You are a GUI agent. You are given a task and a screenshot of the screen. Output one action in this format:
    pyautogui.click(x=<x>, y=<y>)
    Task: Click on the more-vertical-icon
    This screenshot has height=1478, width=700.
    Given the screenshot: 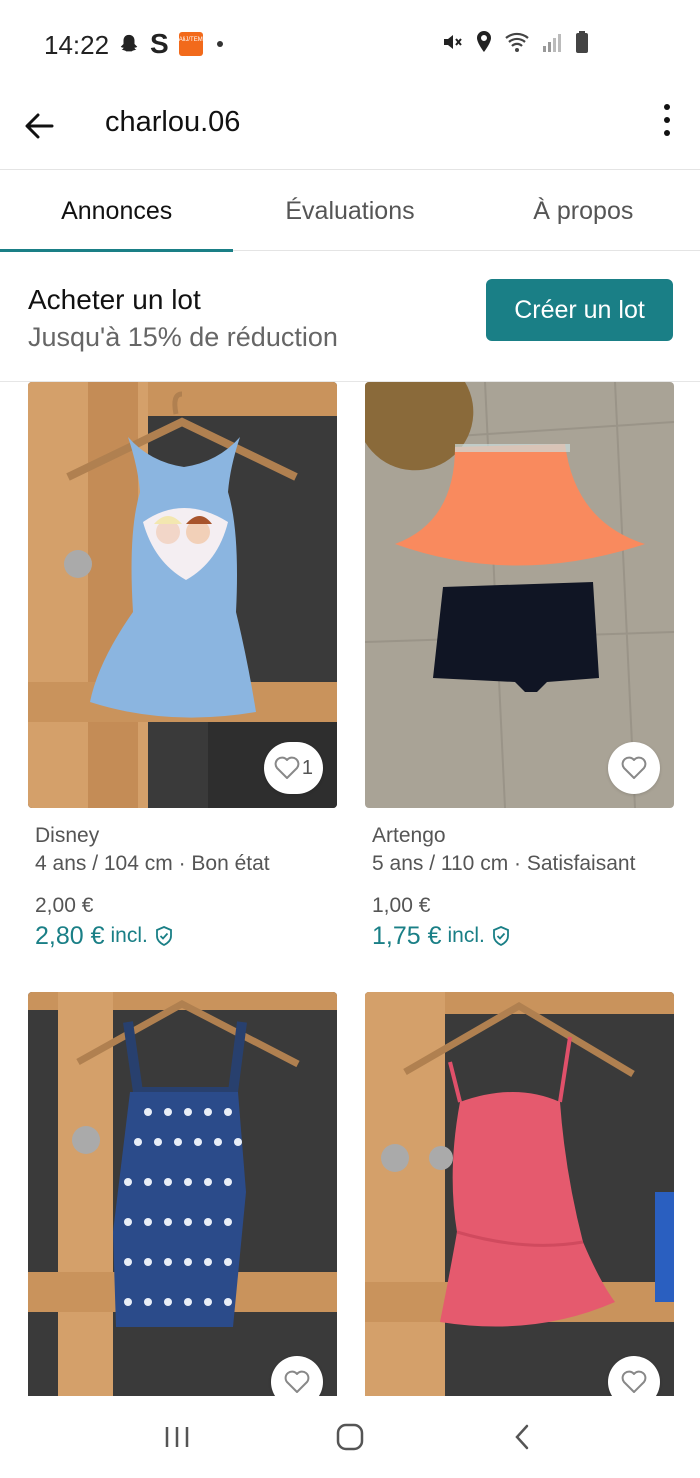 What is the action you would take?
    pyautogui.click(x=667, y=107)
    